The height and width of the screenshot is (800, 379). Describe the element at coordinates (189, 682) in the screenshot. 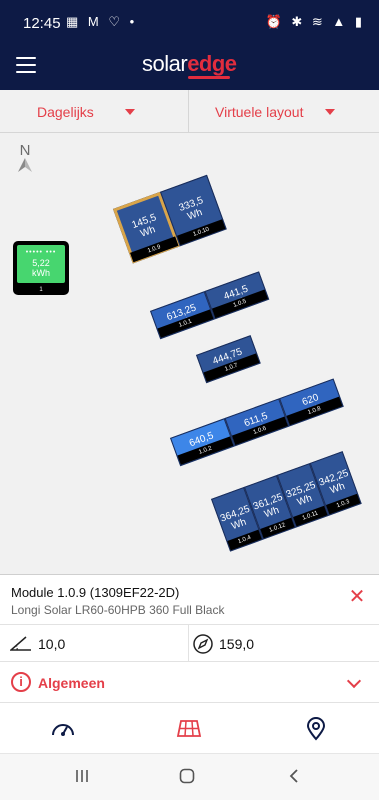

I see `general-section-toggle: i Algemeen` at that location.